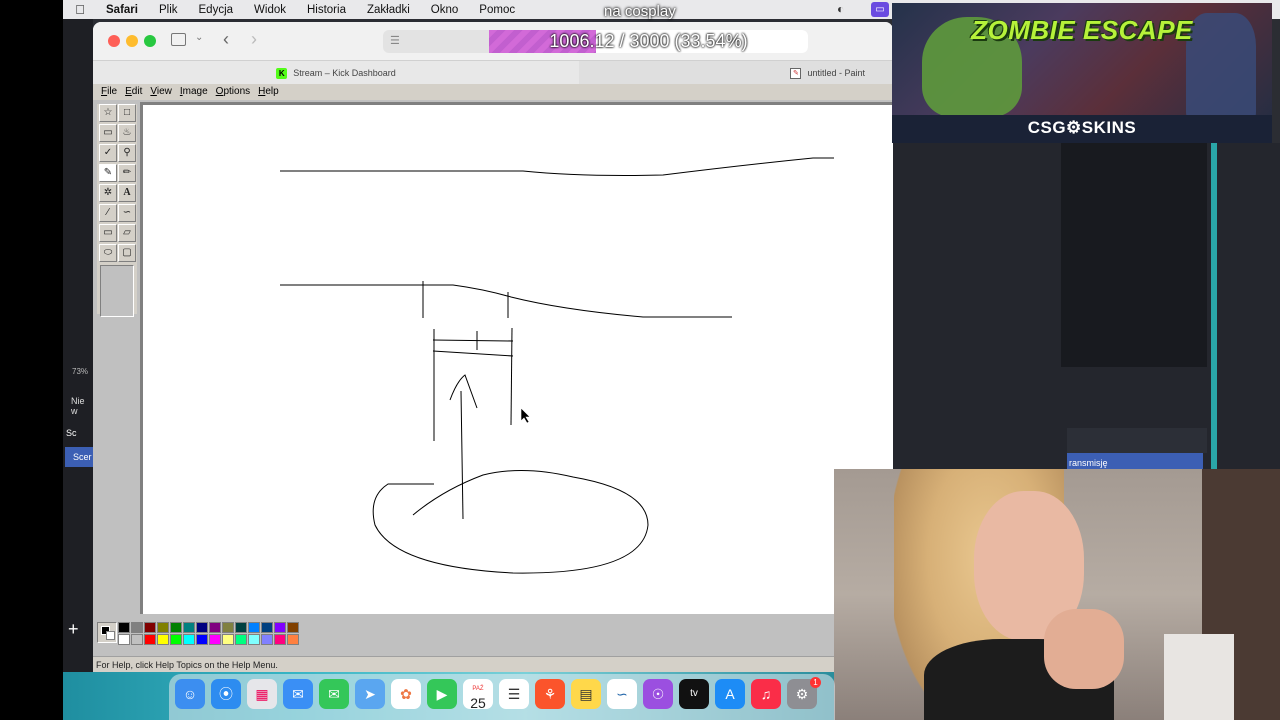 The height and width of the screenshot is (720, 1280). What do you see at coordinates (271, 10) in the screenshot?
I see `menu-widok: Widok` at bounding box center [271, 10].